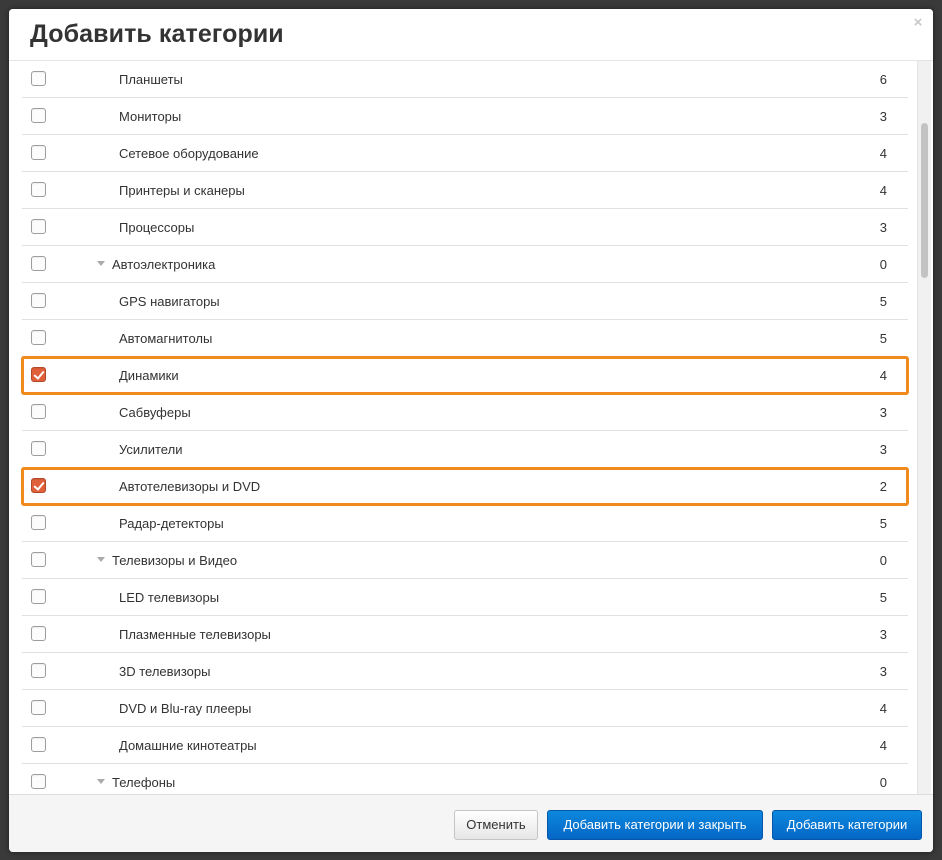 The width and height of the screenshot is (942, 860). Describe the element at coordinates (471, 35) in the screenshot. I see `dialog-header: Добавить категории ×` at that location.